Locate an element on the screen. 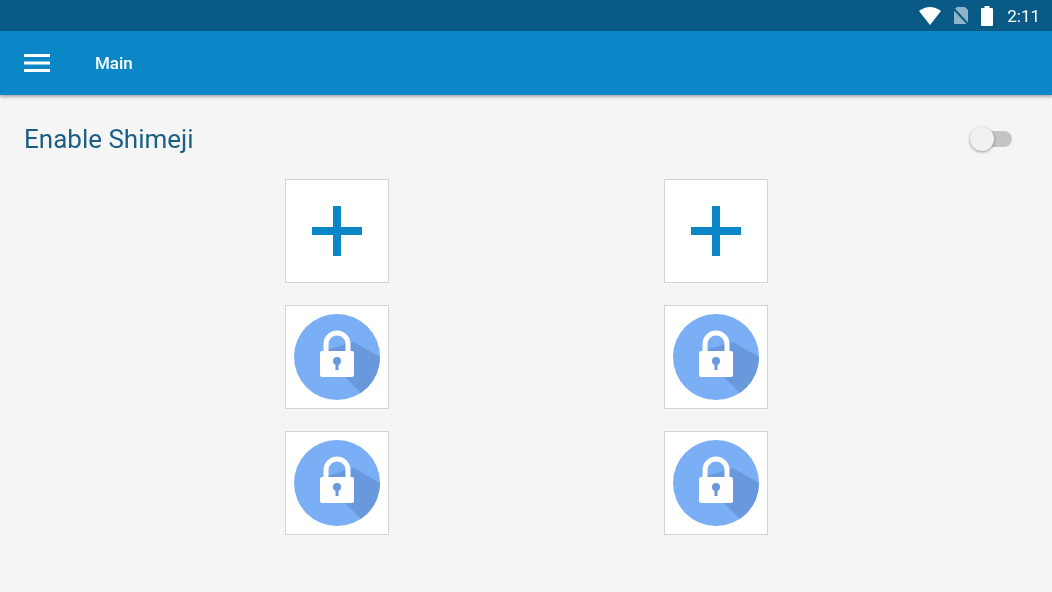  menu-icon is located at coordinates (37, 63).